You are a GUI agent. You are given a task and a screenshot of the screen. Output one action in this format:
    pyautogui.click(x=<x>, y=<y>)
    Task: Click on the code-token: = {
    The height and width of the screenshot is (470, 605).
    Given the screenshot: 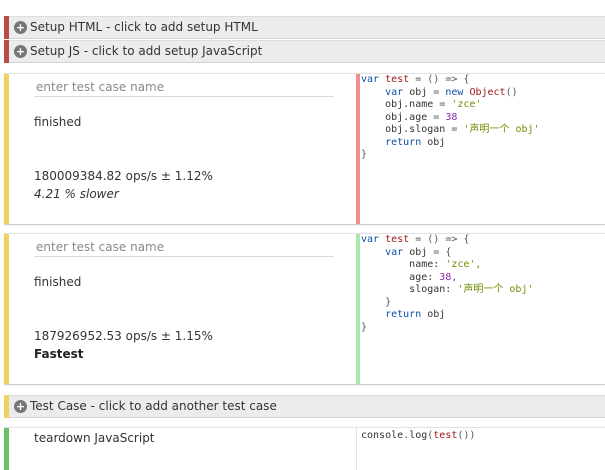 What is the action you would take?
    pyautogui.click(x=442, y=252)
    